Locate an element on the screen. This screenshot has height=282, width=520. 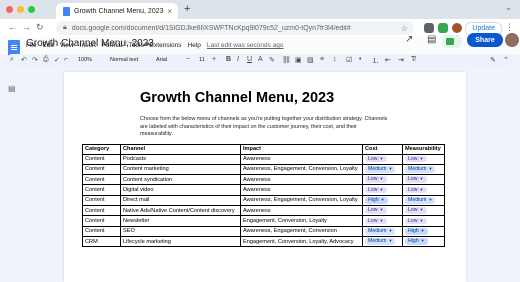
align-icon: ≡ is located at coordinates (322, 59).